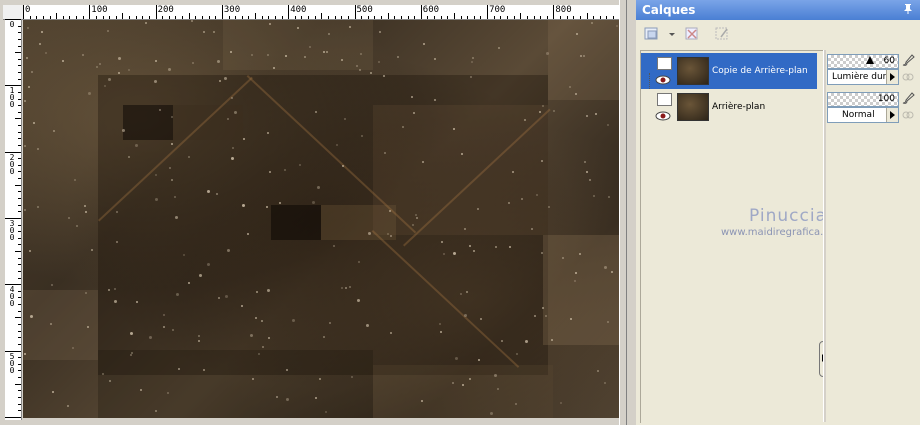 This screenshot has width=920, height=425. What do you see at coordinates (778, 10) in the screenshot?
I see `layers-titlebar: Calques` at bounding box center [778, 10].